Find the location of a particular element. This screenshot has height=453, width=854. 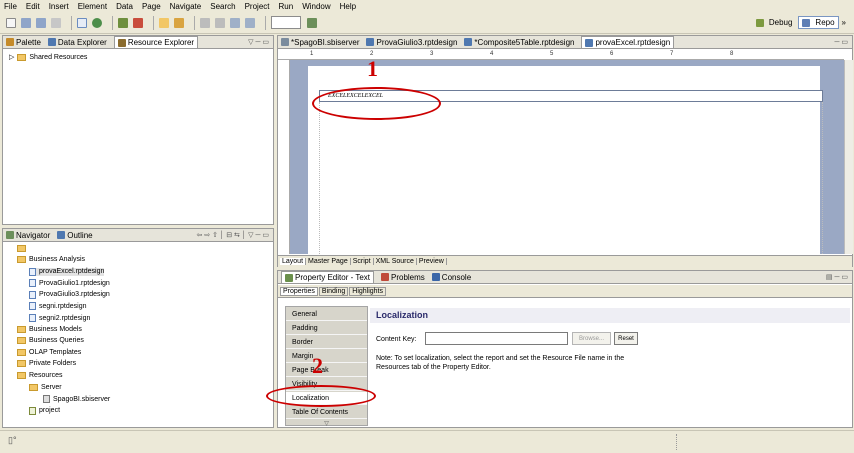

menu-navigate: Navigate is located at coordinates (186, 6).